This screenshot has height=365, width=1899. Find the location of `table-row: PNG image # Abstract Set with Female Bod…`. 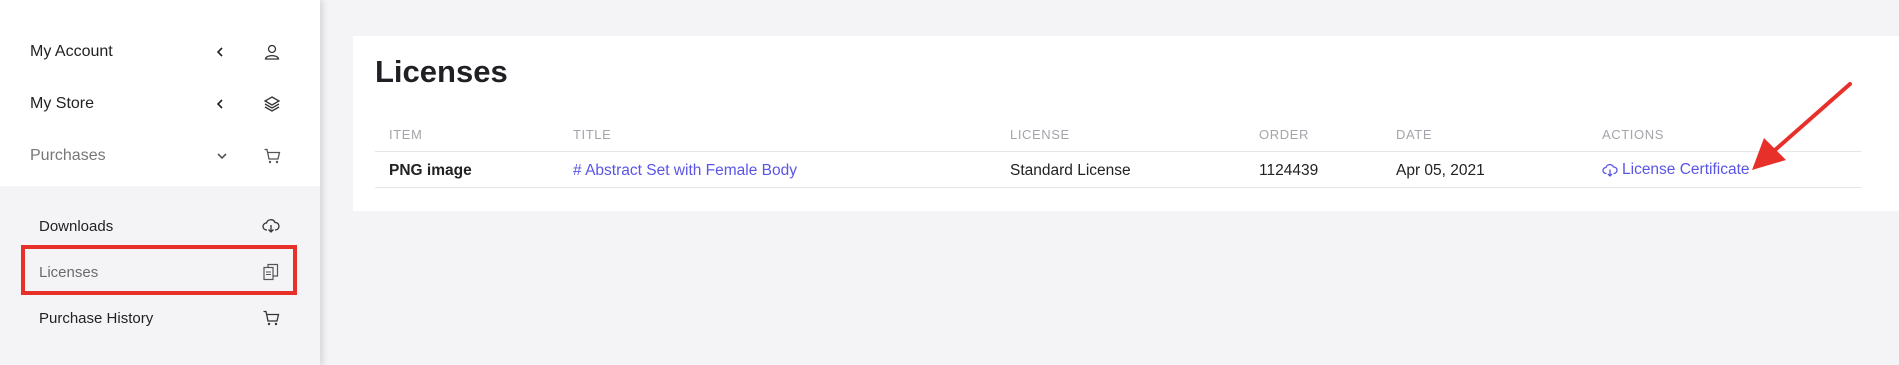

table-row: PNG image # Abstract Set with Female Bod… is located at coordinates (1118, 170).